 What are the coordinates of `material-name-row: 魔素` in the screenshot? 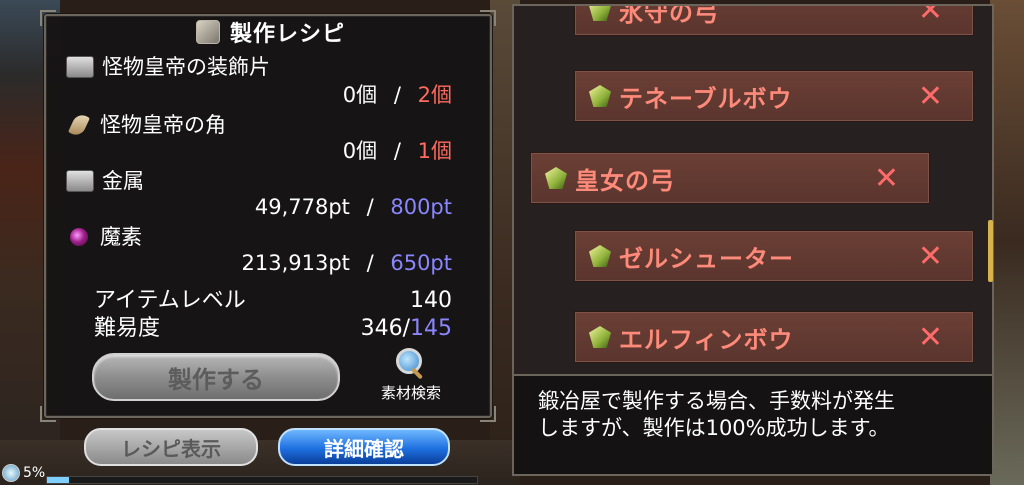 It's located at (104, 237).